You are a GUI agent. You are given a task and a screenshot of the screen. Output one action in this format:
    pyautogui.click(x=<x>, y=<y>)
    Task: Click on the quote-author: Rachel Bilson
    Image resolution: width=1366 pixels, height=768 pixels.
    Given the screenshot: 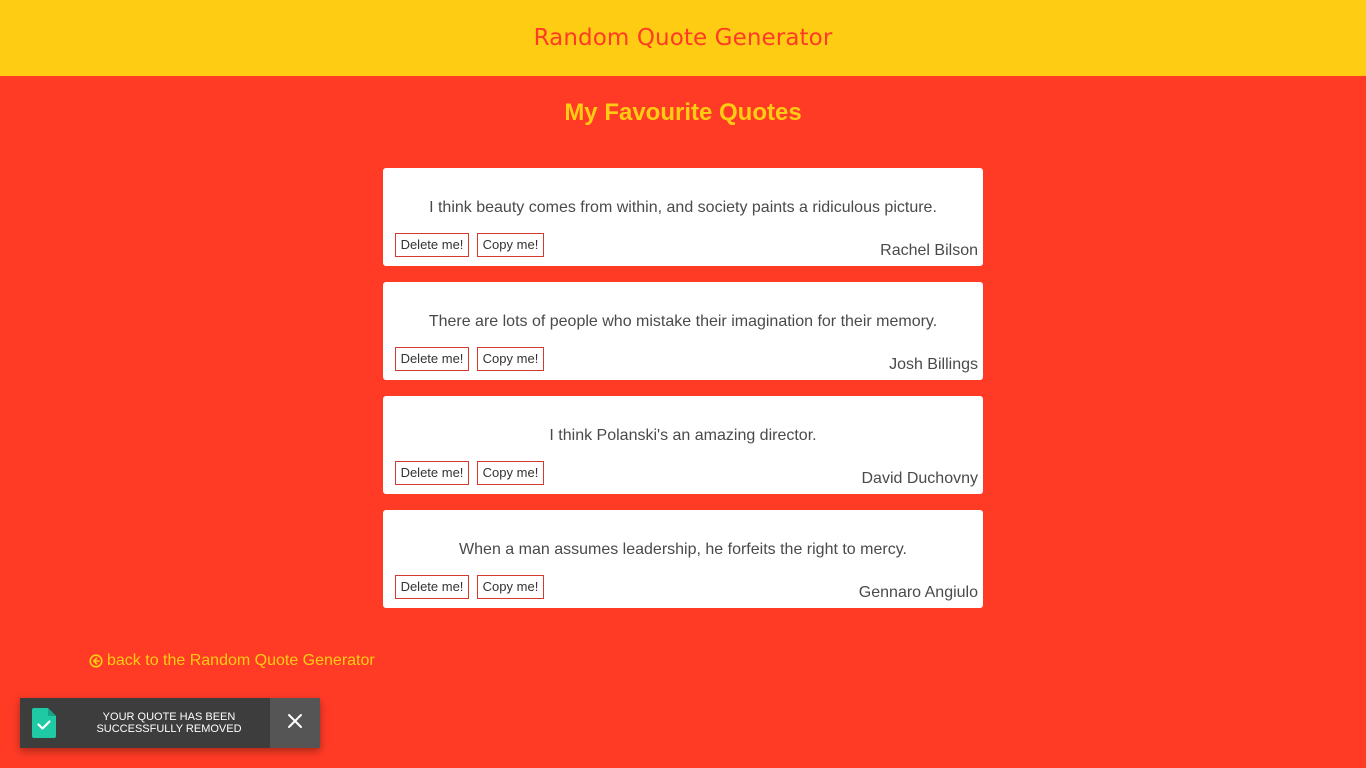 What is the action you would take?
    pyautogui.click(x=929, y=250)
    